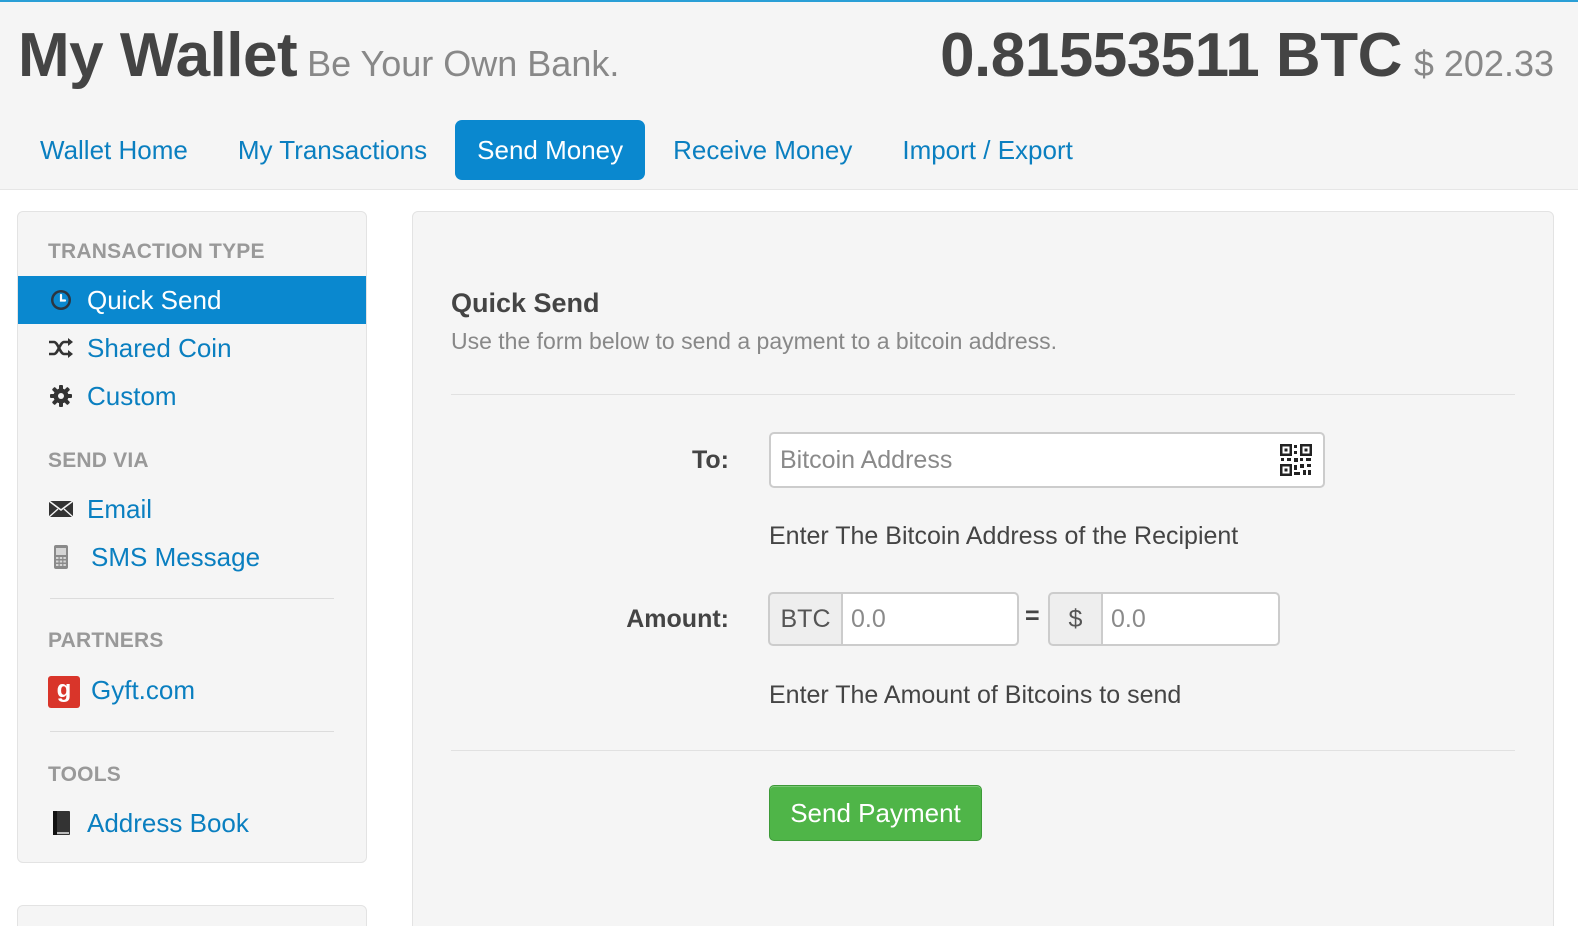 The image size is (1578, 926). I want to click on brand: My Wallet Be Your Own Bank., so click(318, 55).